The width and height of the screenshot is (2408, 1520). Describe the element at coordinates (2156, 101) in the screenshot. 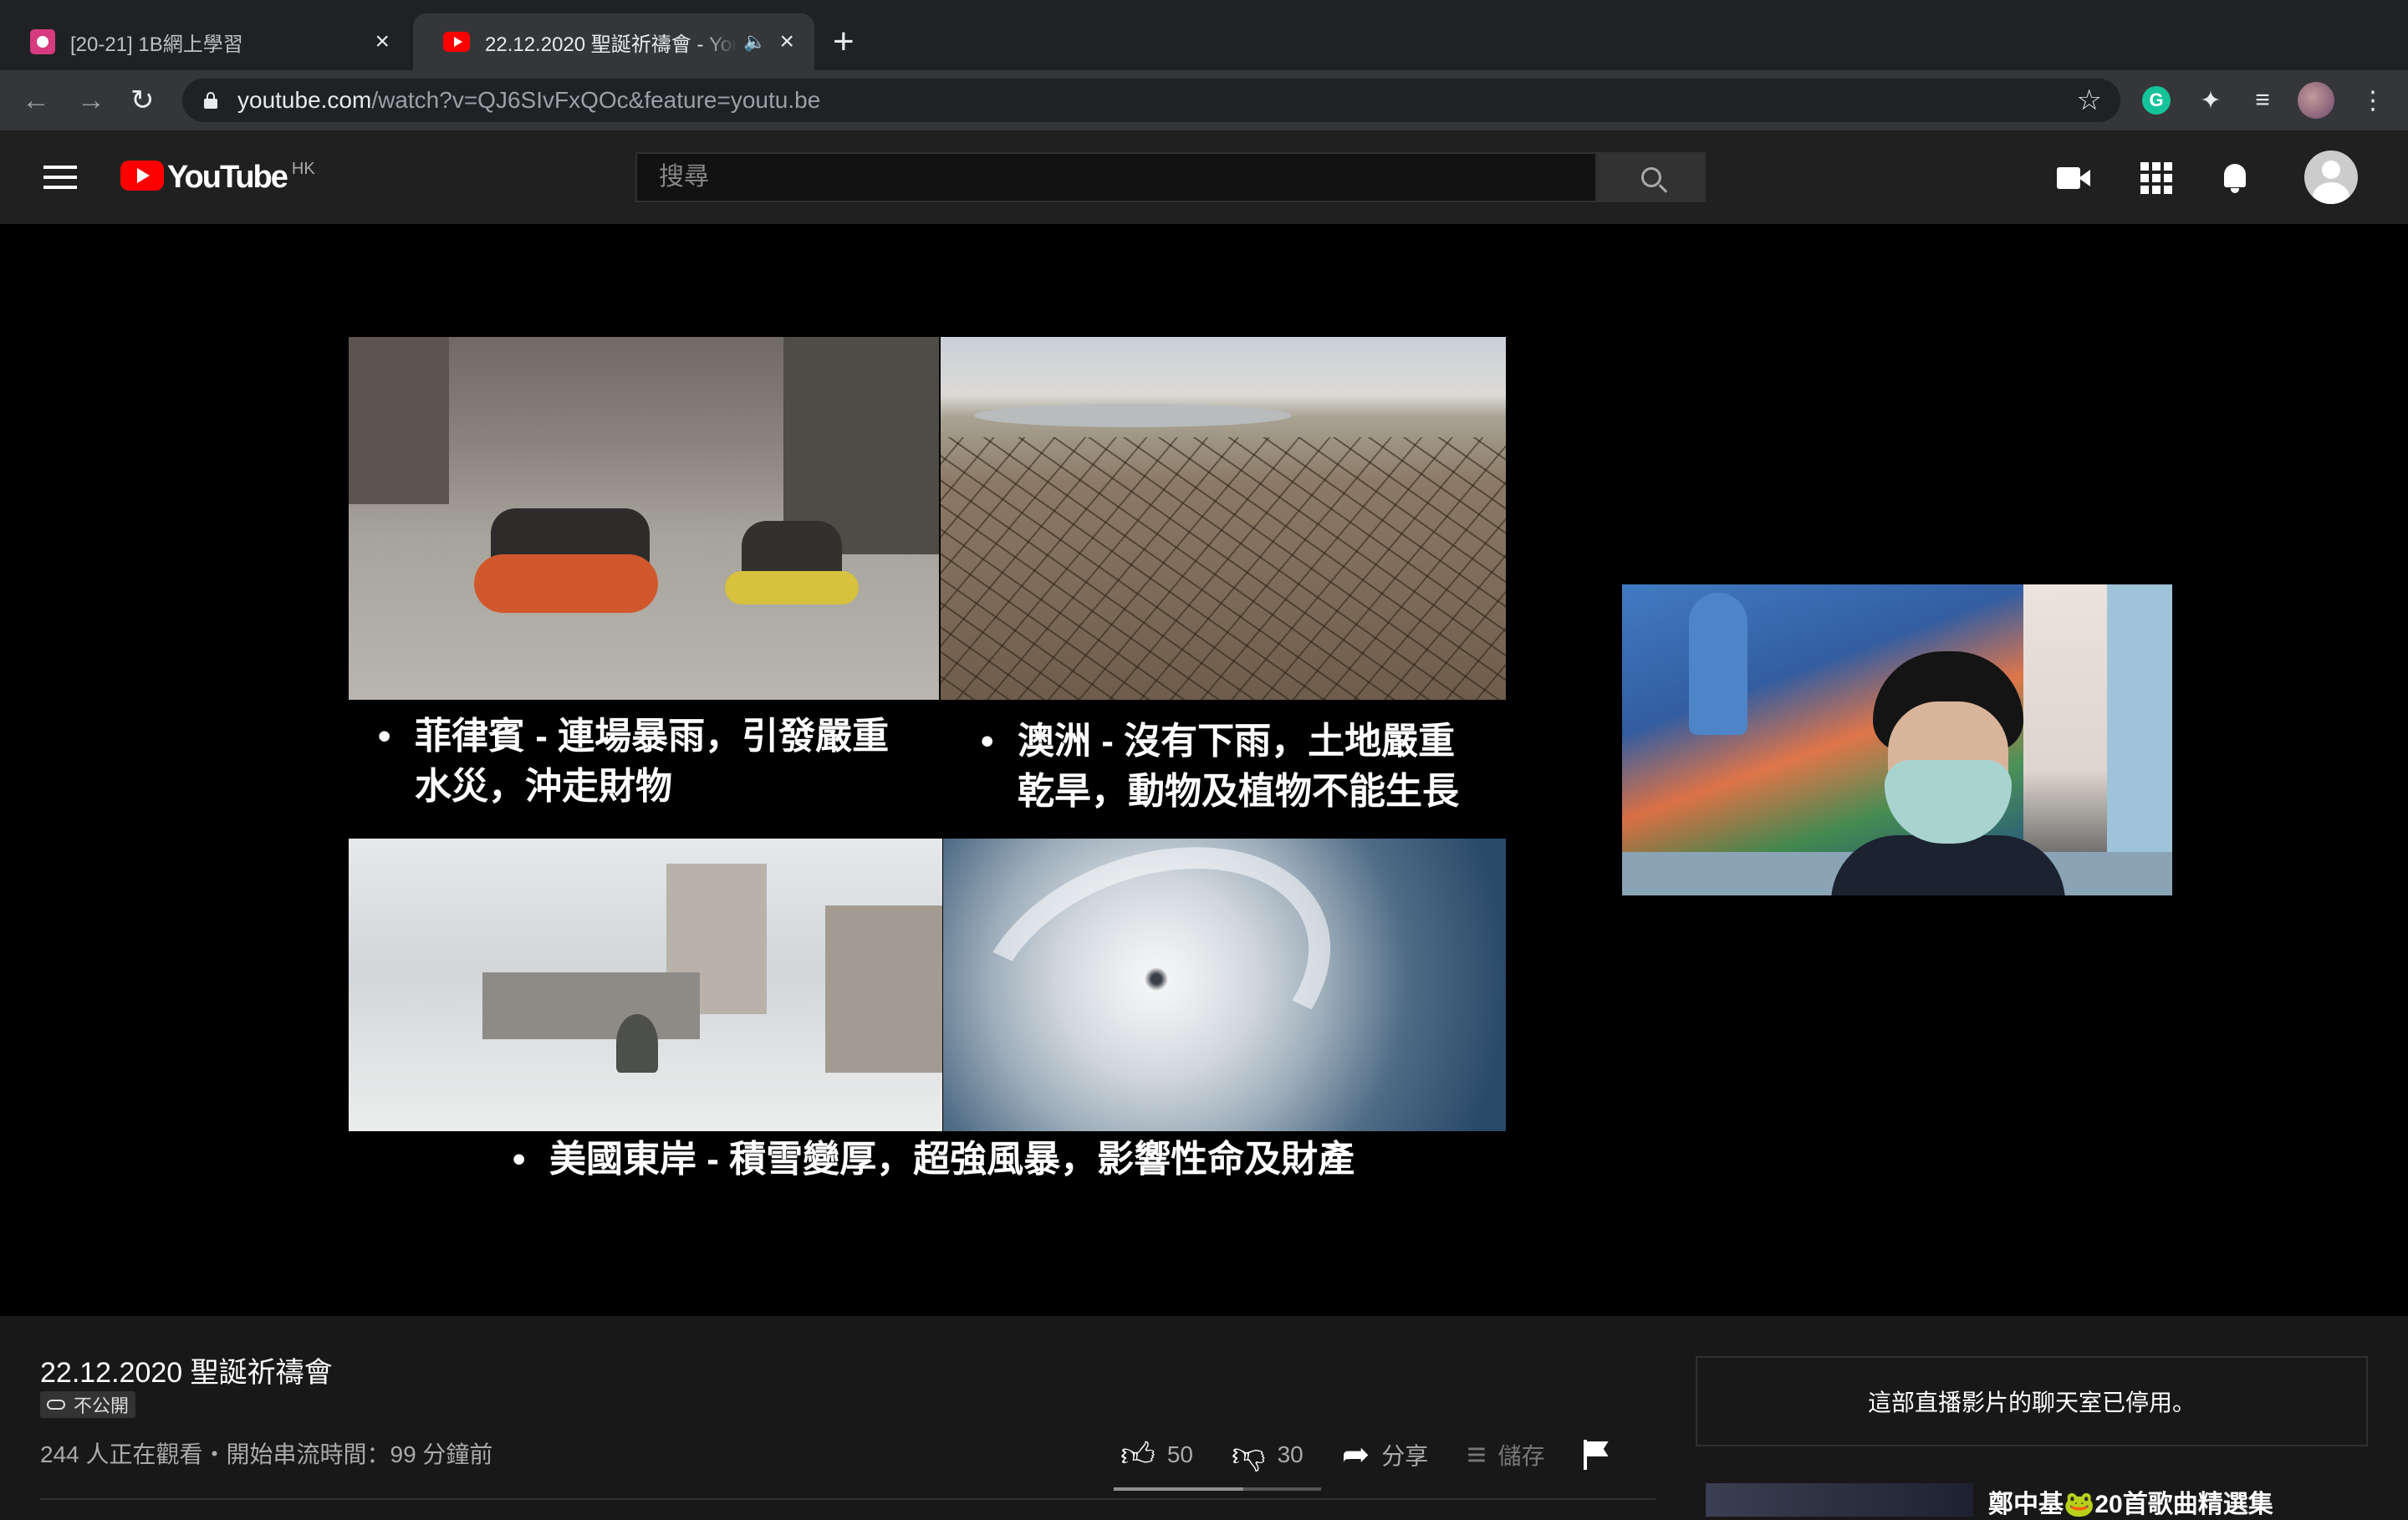

I see `grammarly-extension-icon: G` at that location.